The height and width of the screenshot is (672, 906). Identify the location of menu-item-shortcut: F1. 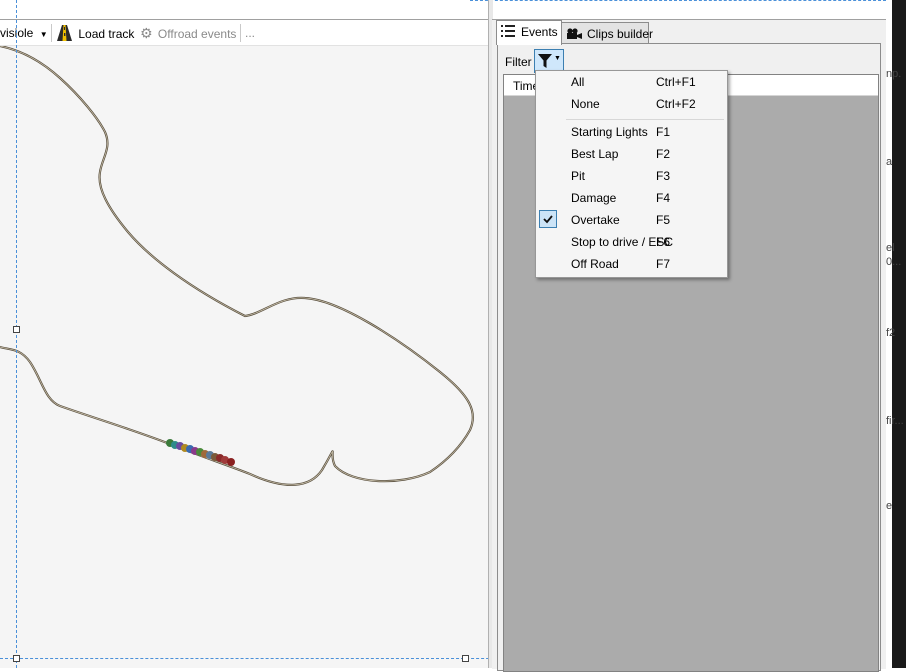
(663, 132).